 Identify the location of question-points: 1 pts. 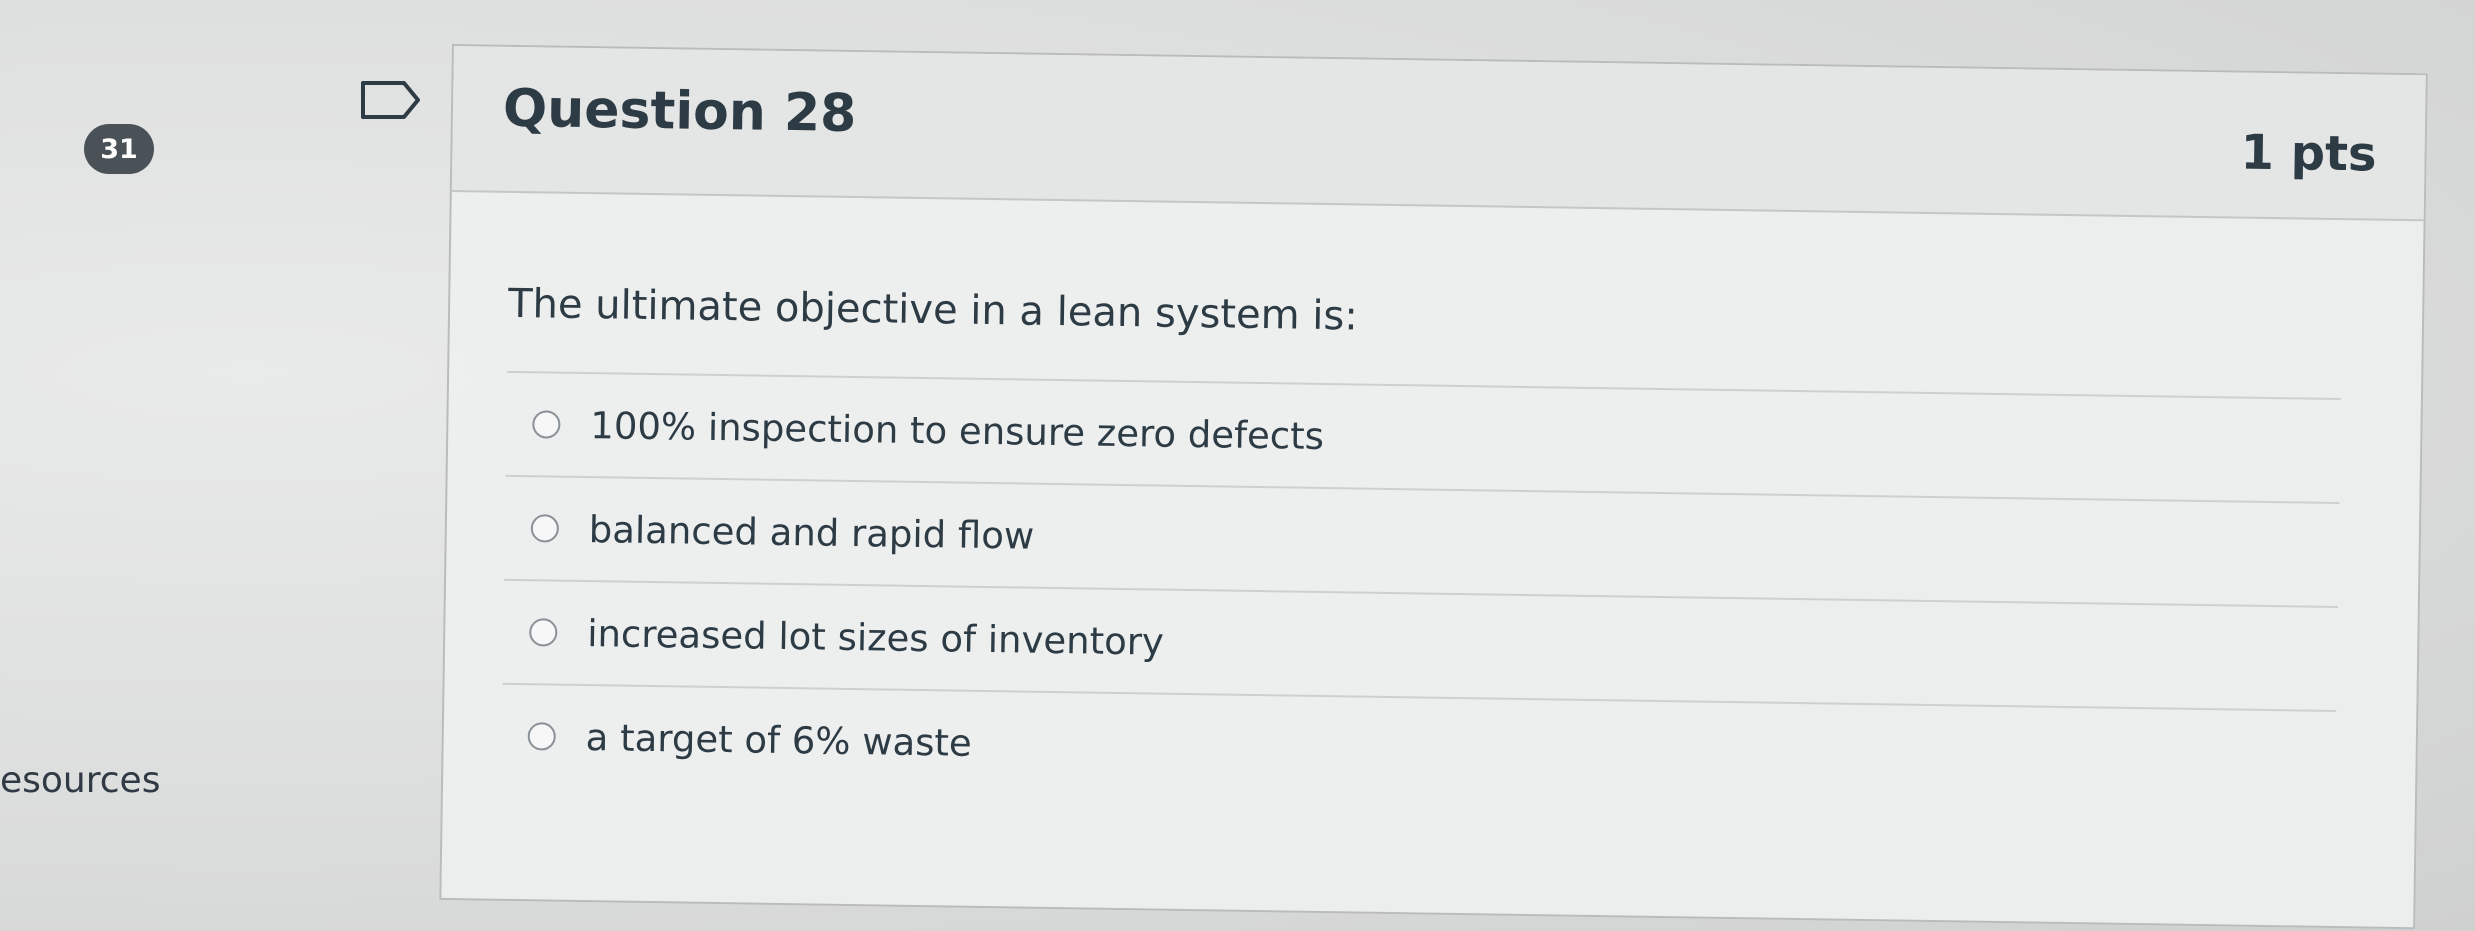
(2308, 153).